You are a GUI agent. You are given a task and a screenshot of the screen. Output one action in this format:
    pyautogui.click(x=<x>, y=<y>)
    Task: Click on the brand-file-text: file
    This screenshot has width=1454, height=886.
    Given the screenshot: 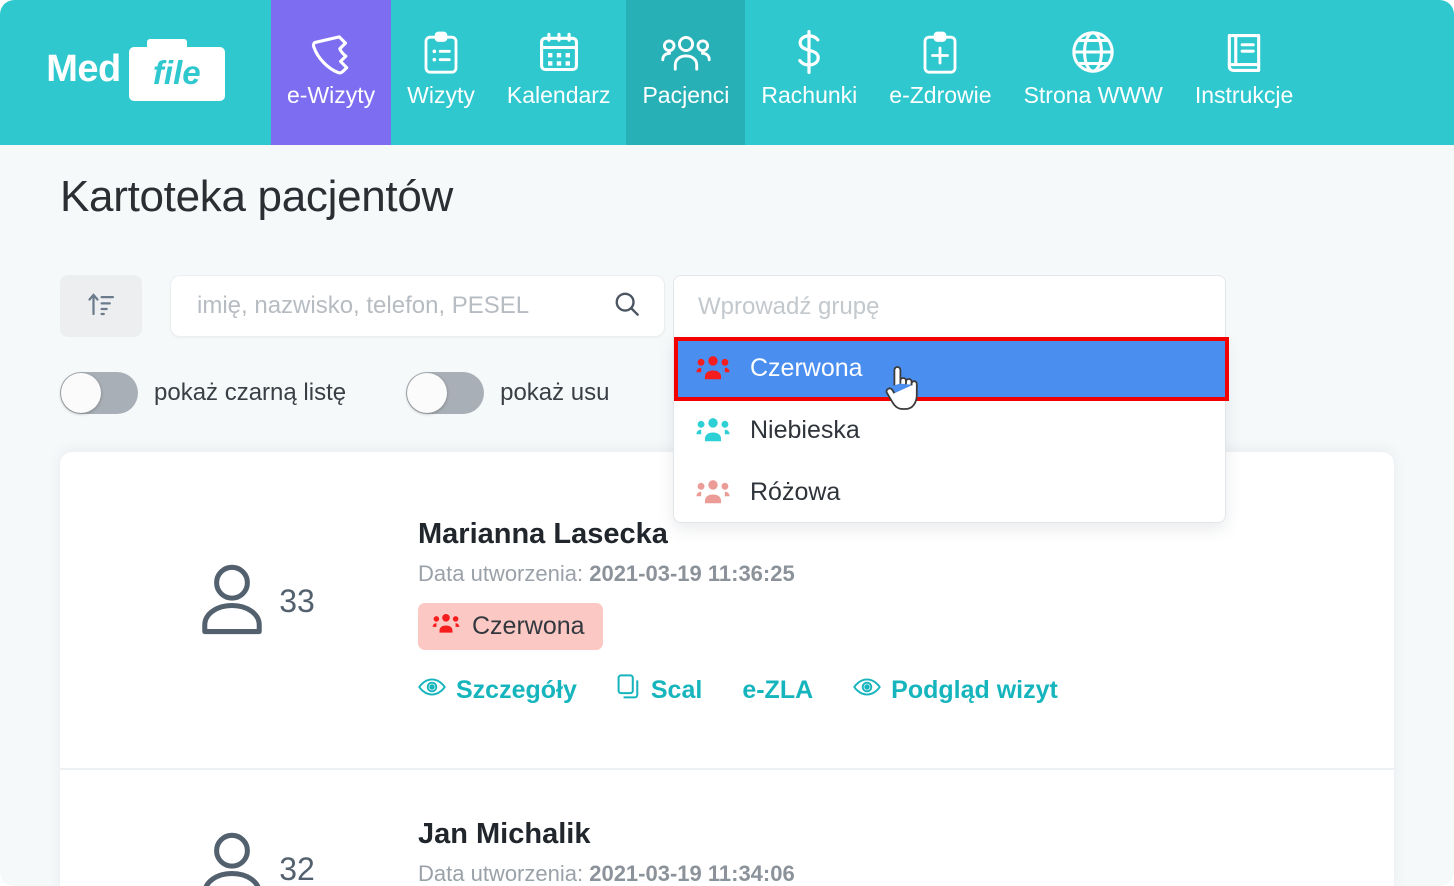 What is the action you would take?
    pyautogui.click(x=176, y=72)
    